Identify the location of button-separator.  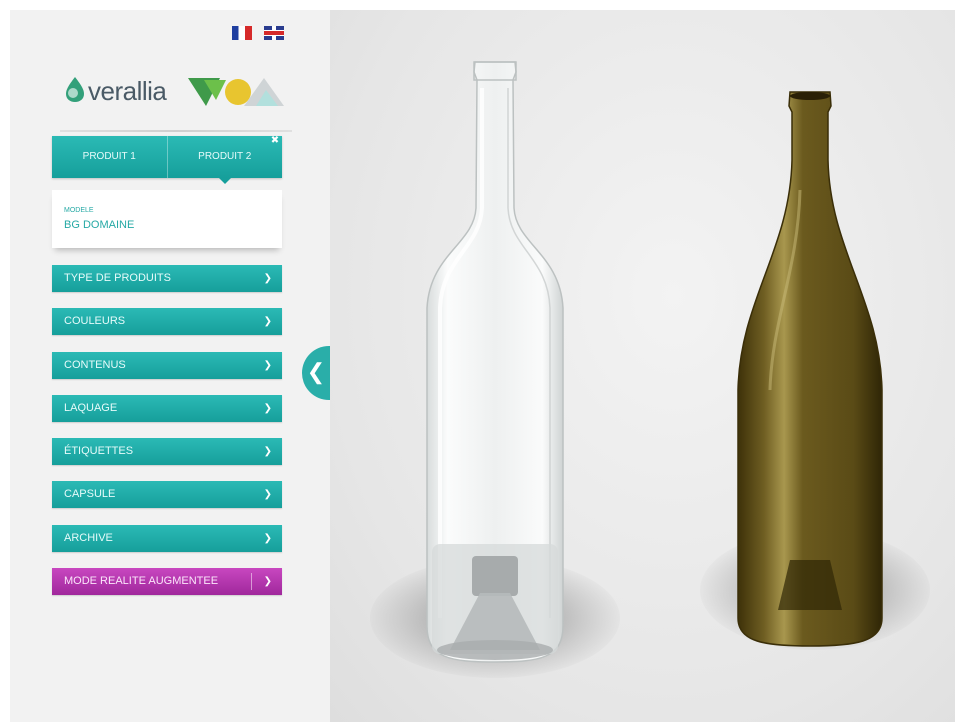
(251, 581).